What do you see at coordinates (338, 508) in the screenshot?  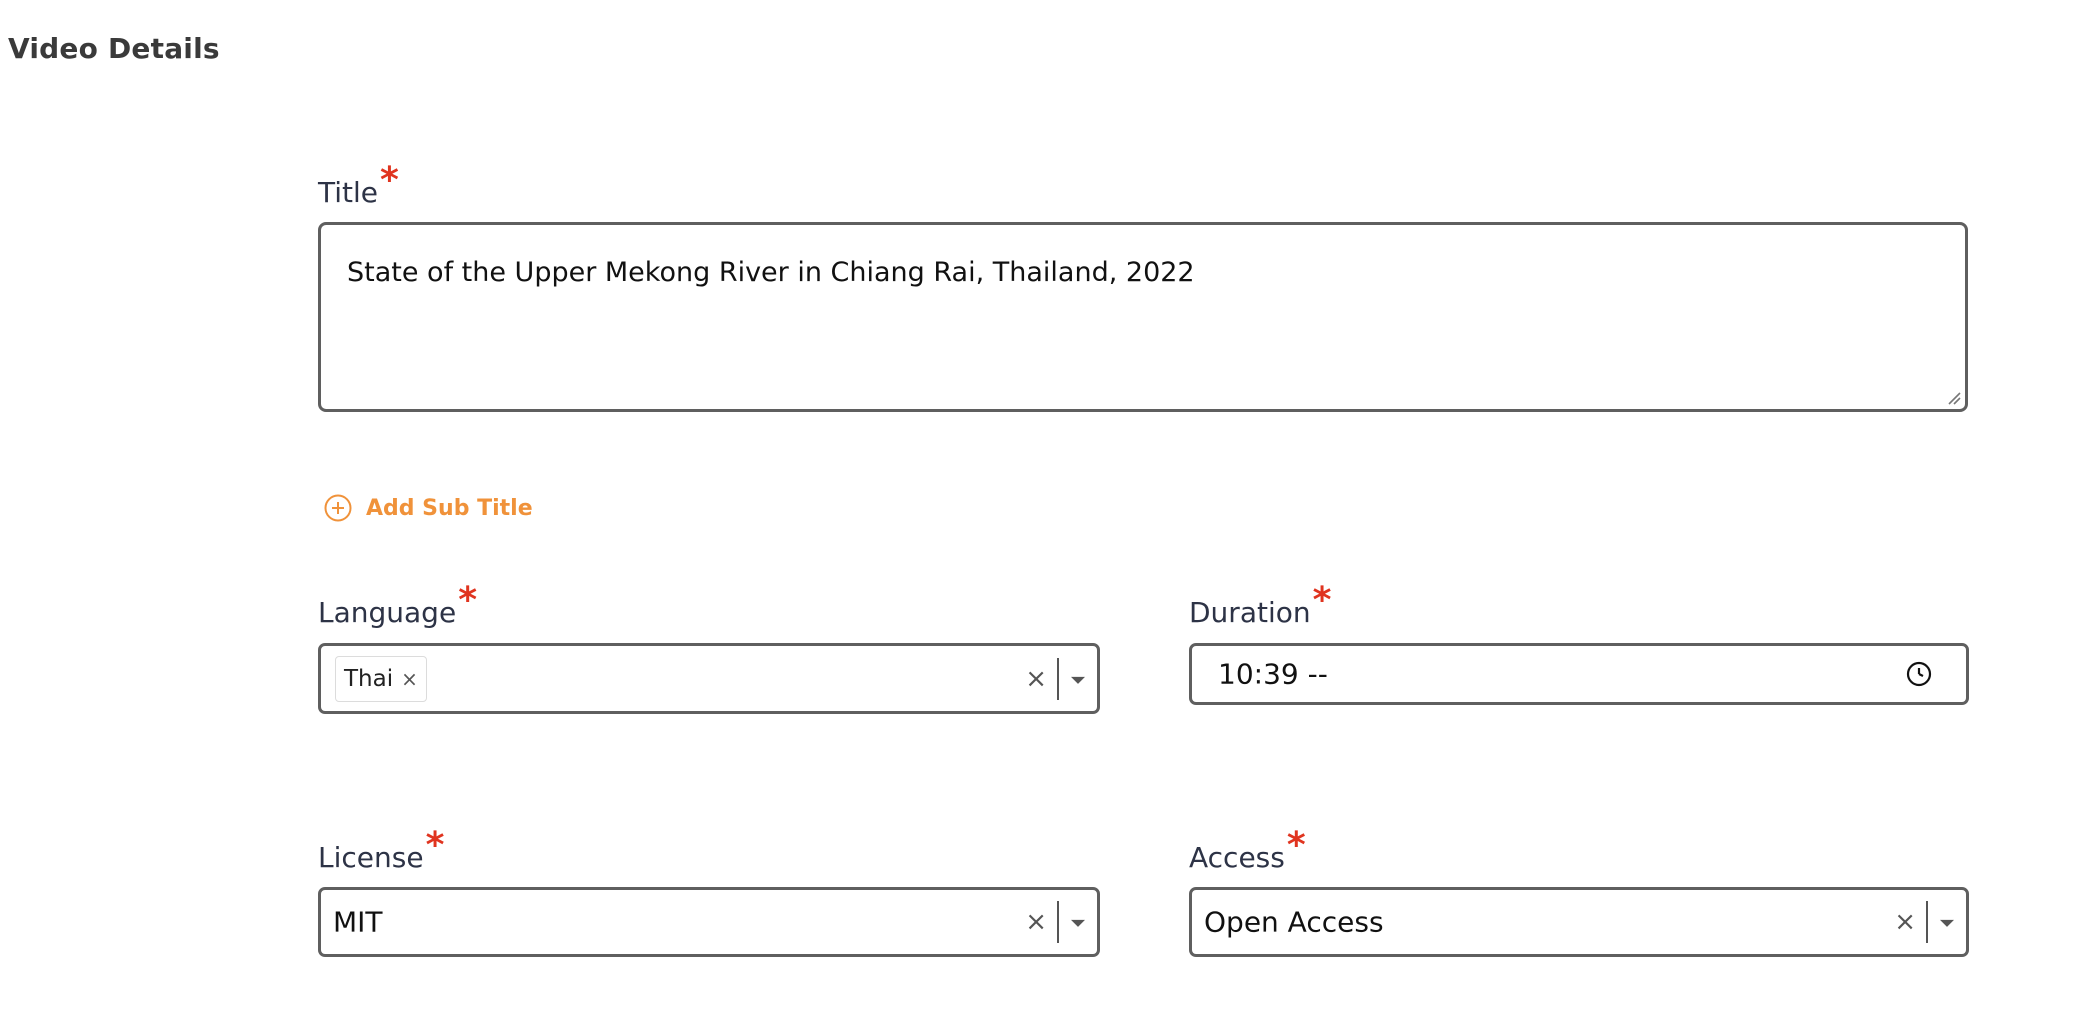 I see `plus-circle-icon` at bounding box center [338, 508].